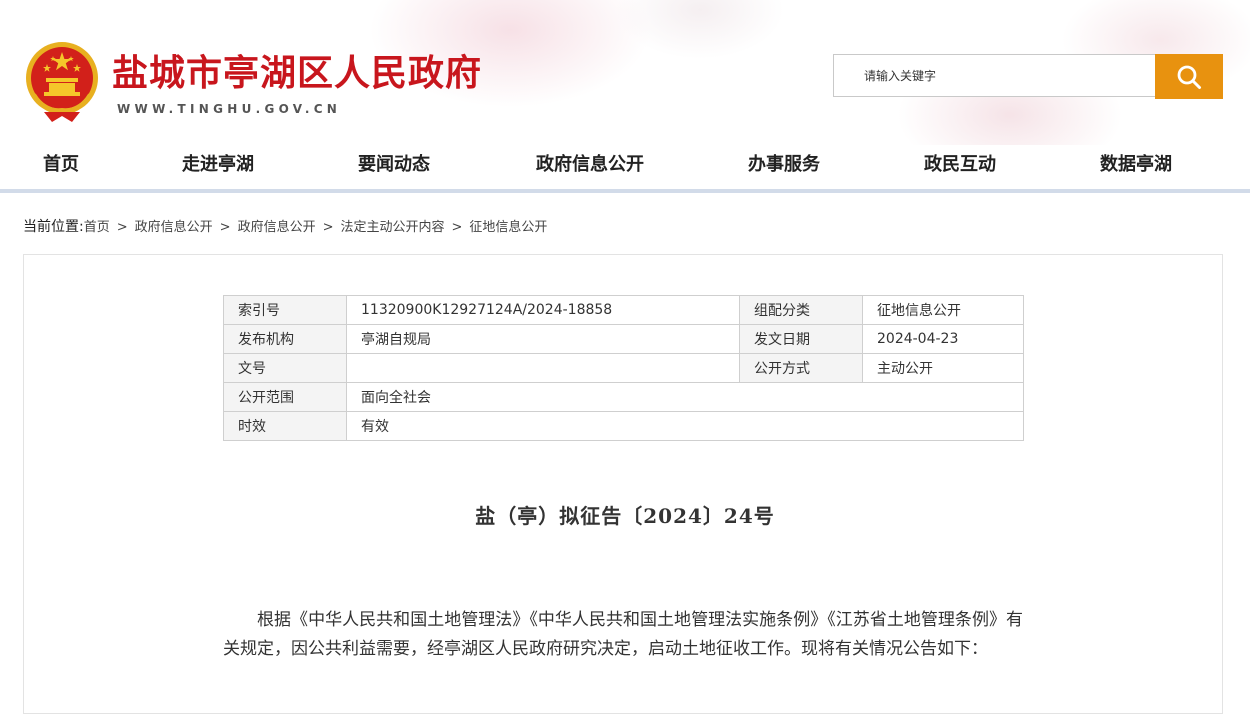 The width and height of the screenshot is (1250, 714). Describe the element at coordinates (508, 227) in the screenshot. I see `breadcrumb-item-land: 征地信息公开` at that location.